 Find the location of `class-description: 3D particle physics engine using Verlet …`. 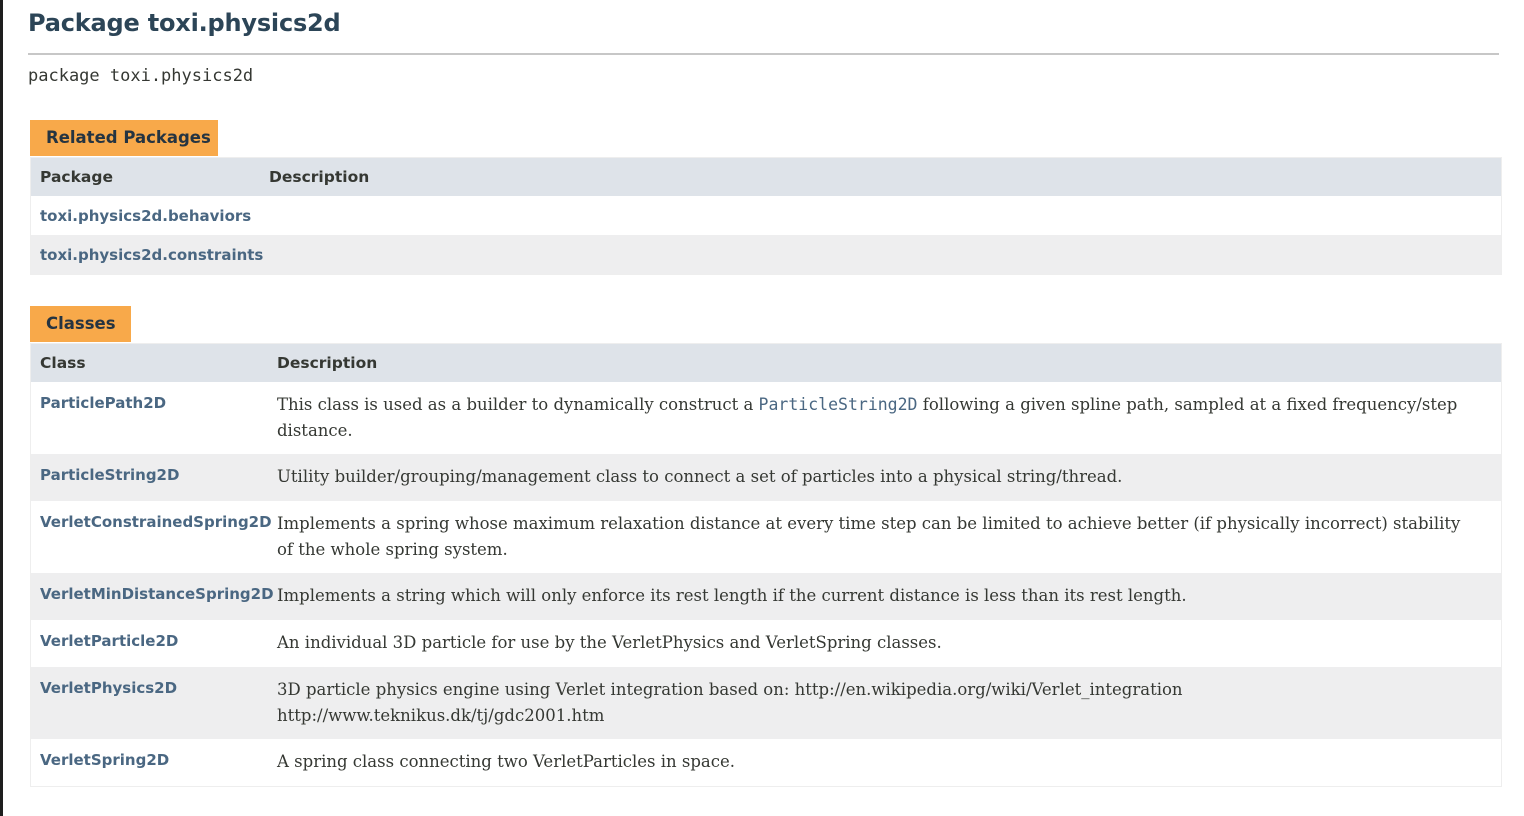

class-description: 3D particle physics engine using Verlet … is located at coordinates (884, 698).